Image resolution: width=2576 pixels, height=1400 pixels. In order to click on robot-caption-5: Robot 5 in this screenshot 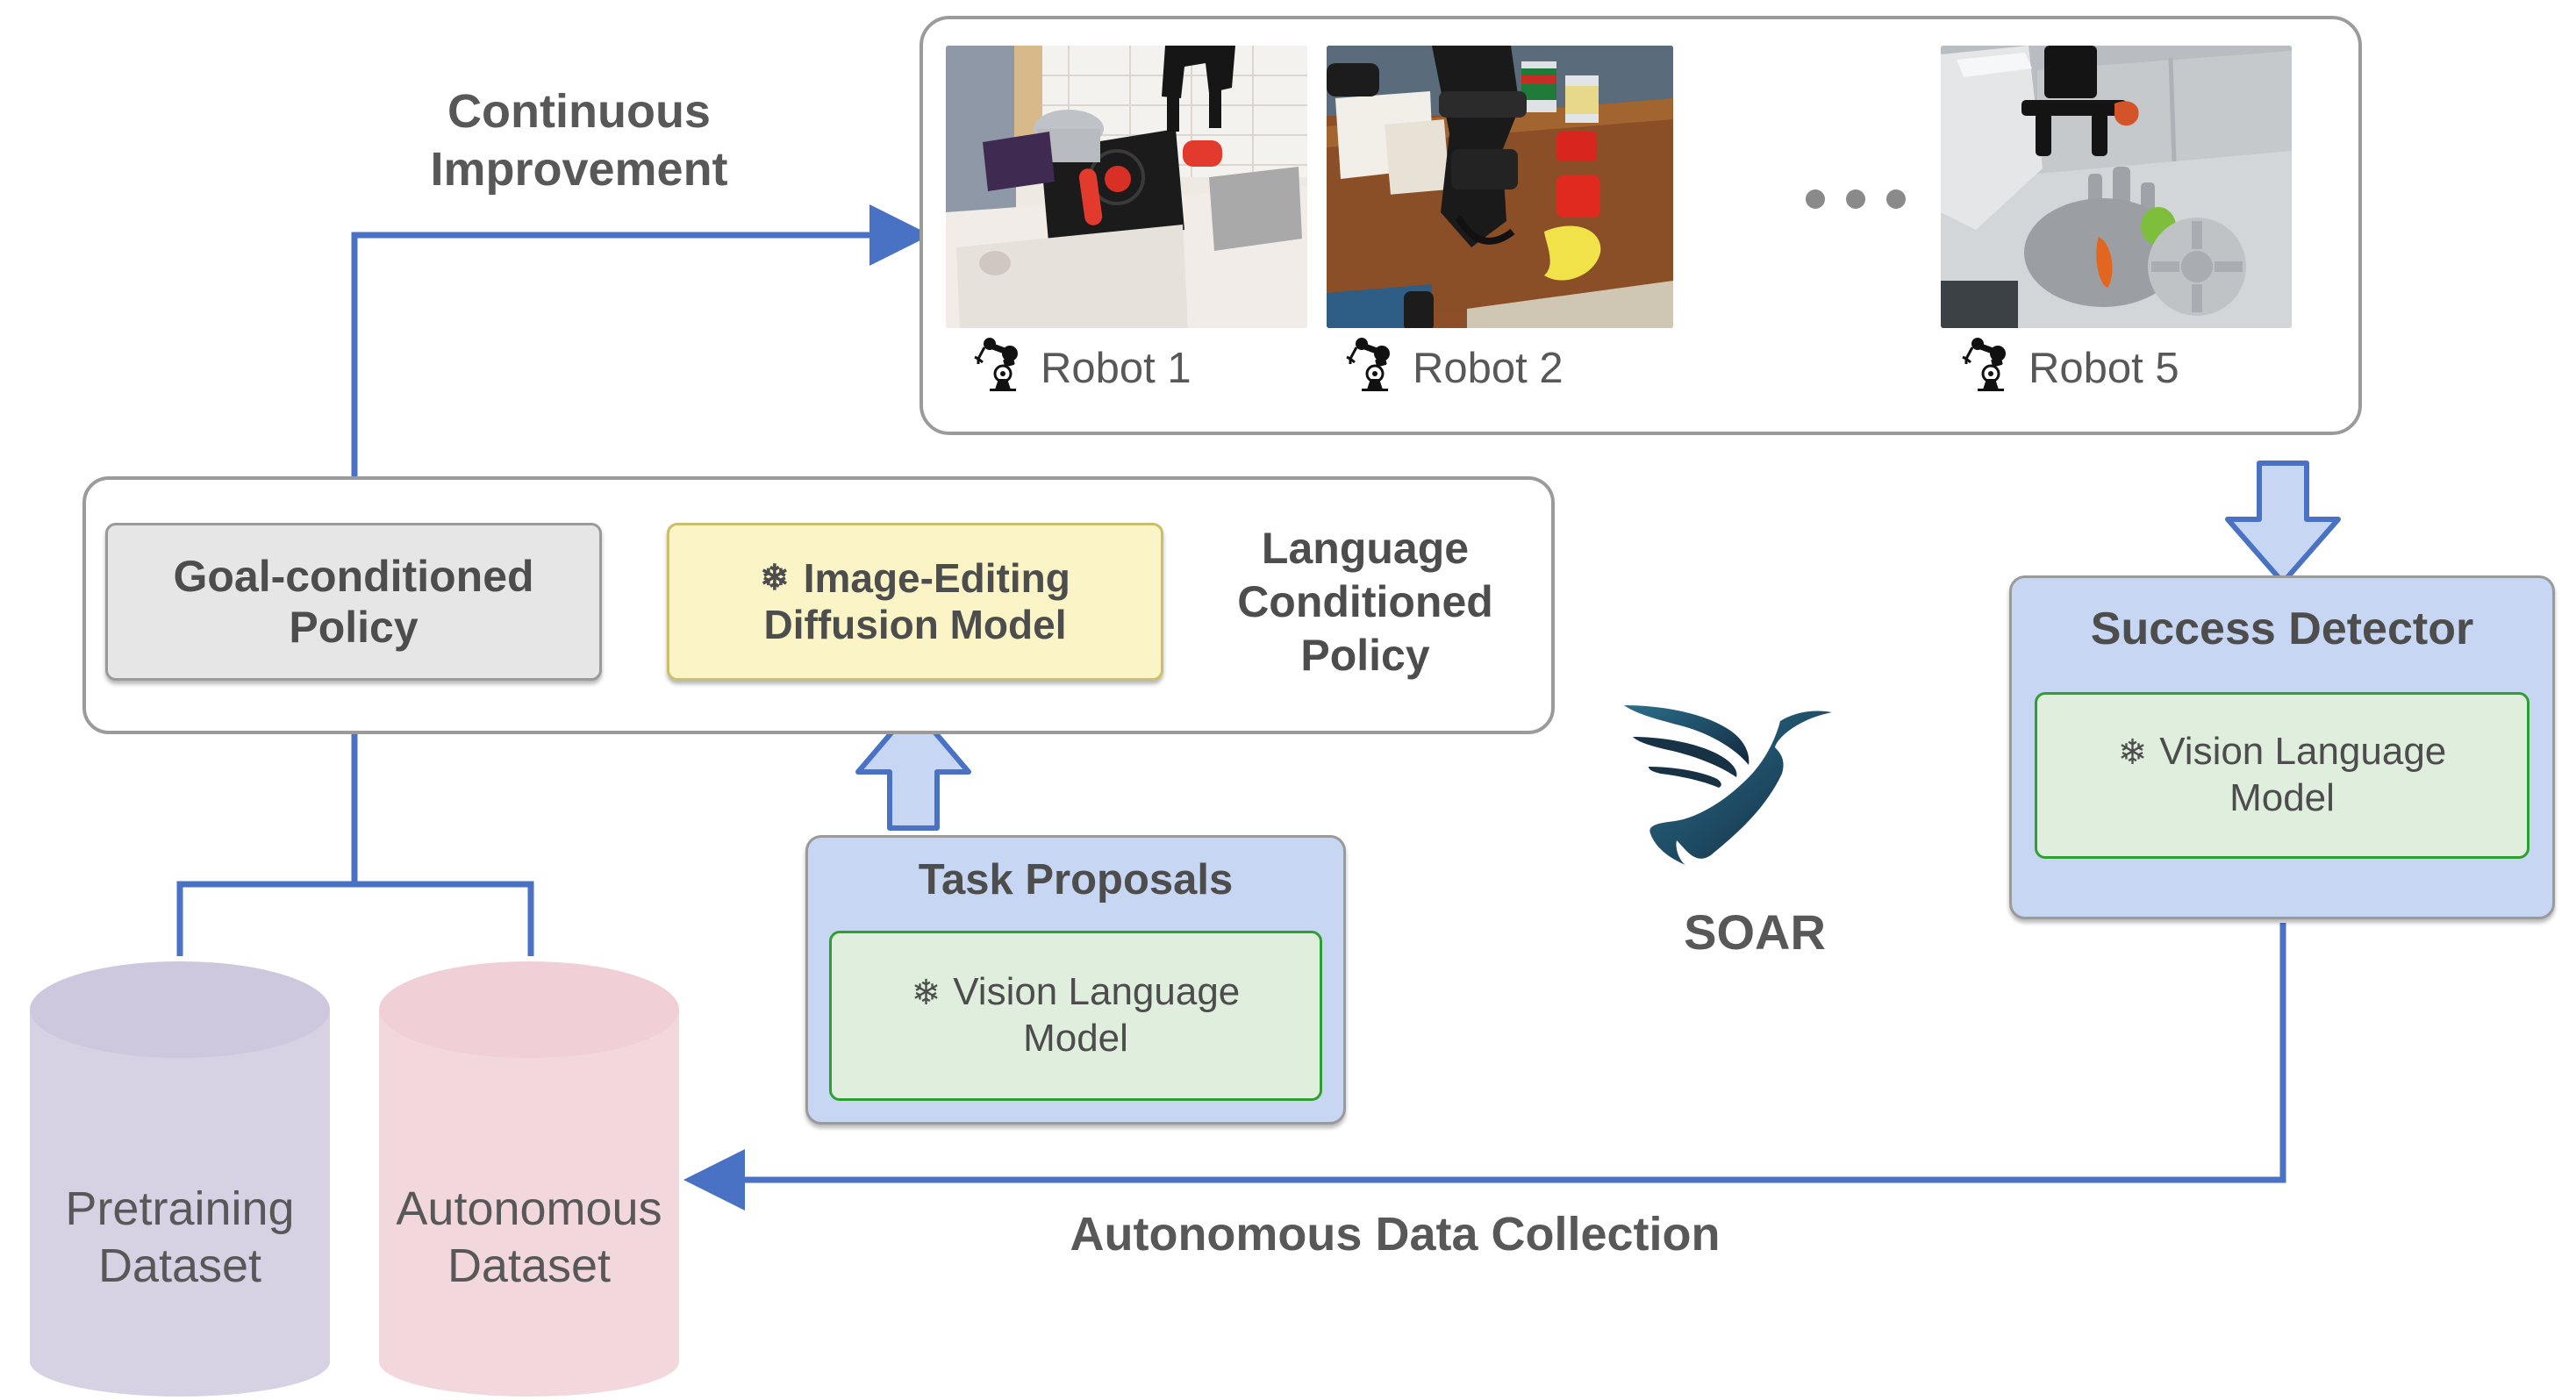, I will do `click(2070, 368)`.